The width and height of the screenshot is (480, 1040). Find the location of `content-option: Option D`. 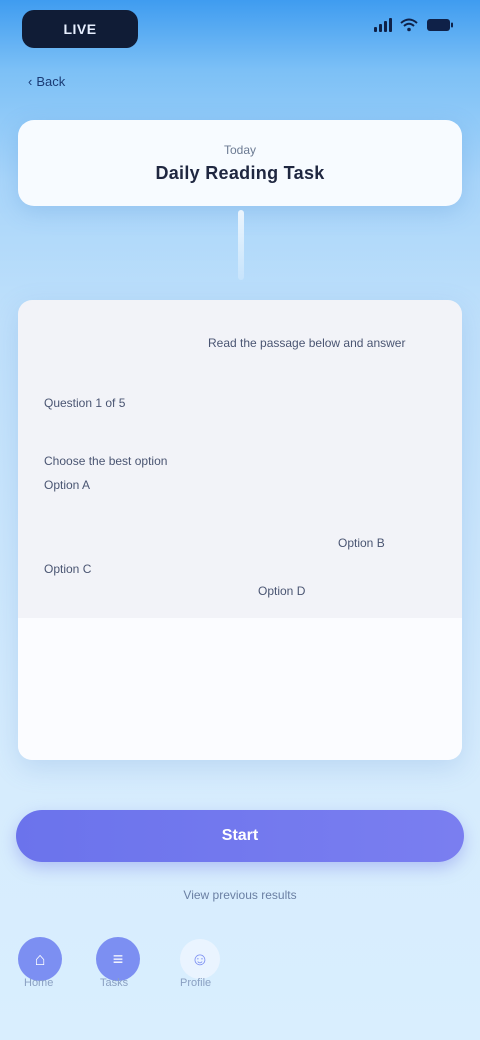

content-option: Option D is located at coordinates (313, 591).